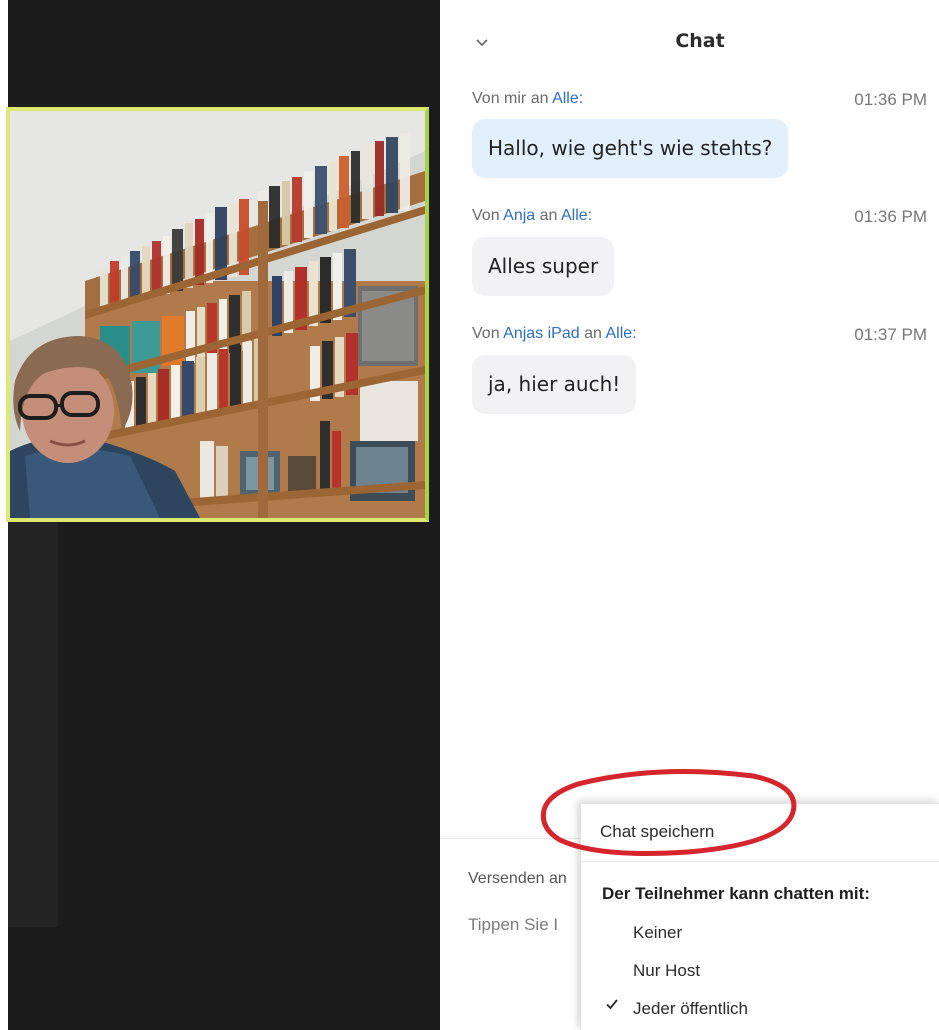 The image size is (939, 1030). Describe the element at coordinates (760, 861) in the screenshot. I see `menu-separator` at that location.